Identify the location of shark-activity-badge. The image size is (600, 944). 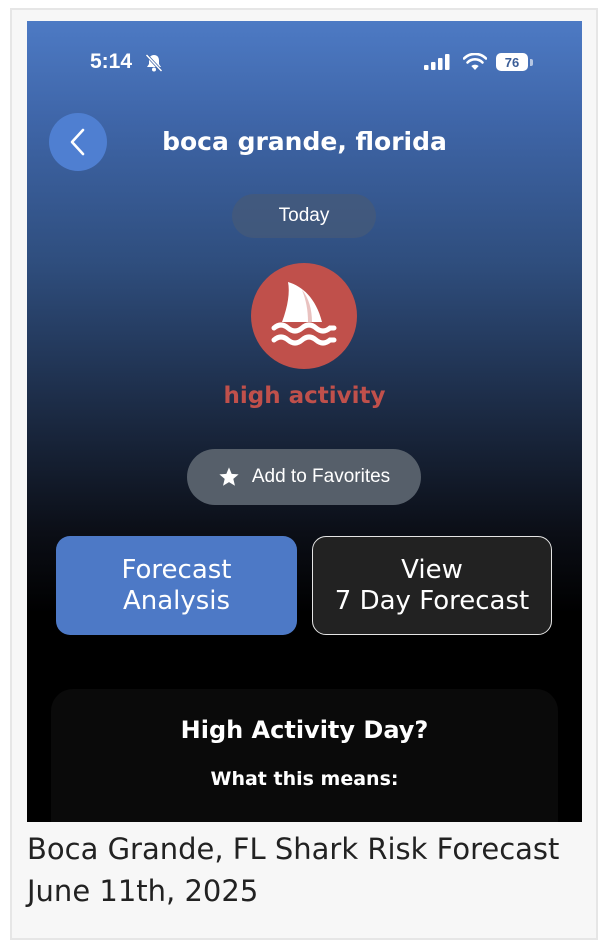
(304, 316).